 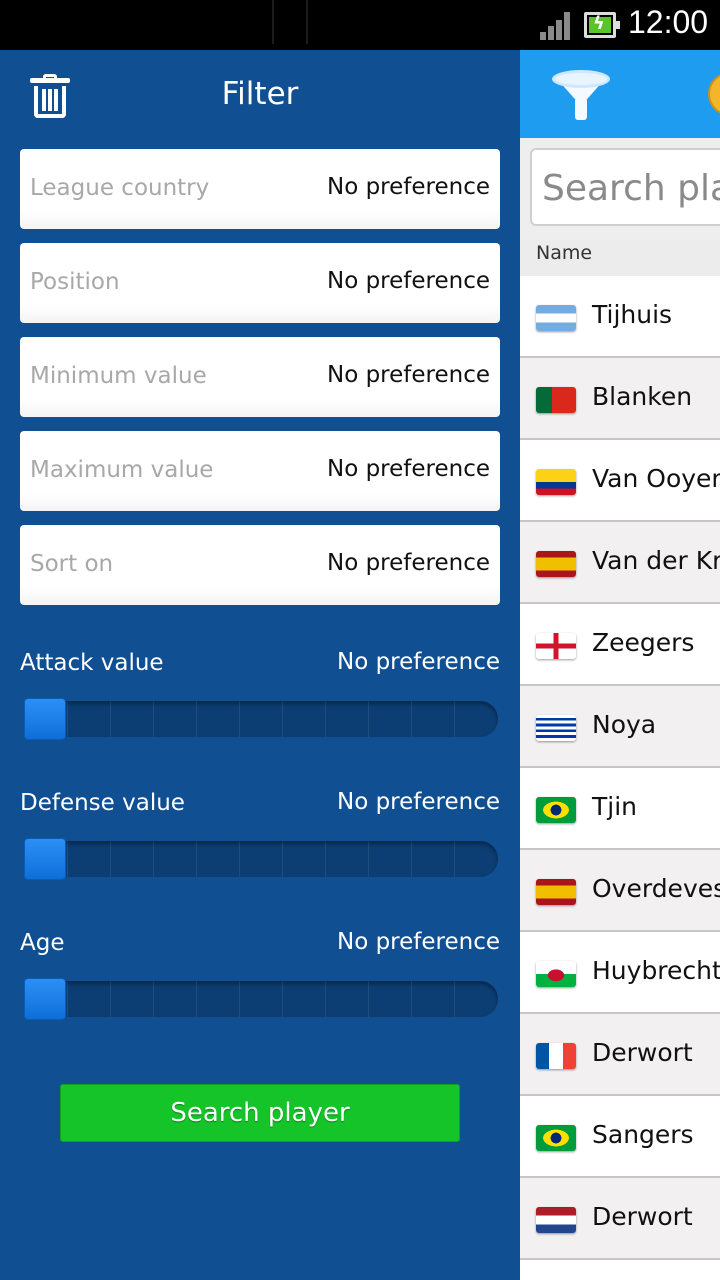 What do you see at coordinates (260, 1113) in the screenshot?
I see `search-player-button: Search player` at bounding box center [260, 1113].